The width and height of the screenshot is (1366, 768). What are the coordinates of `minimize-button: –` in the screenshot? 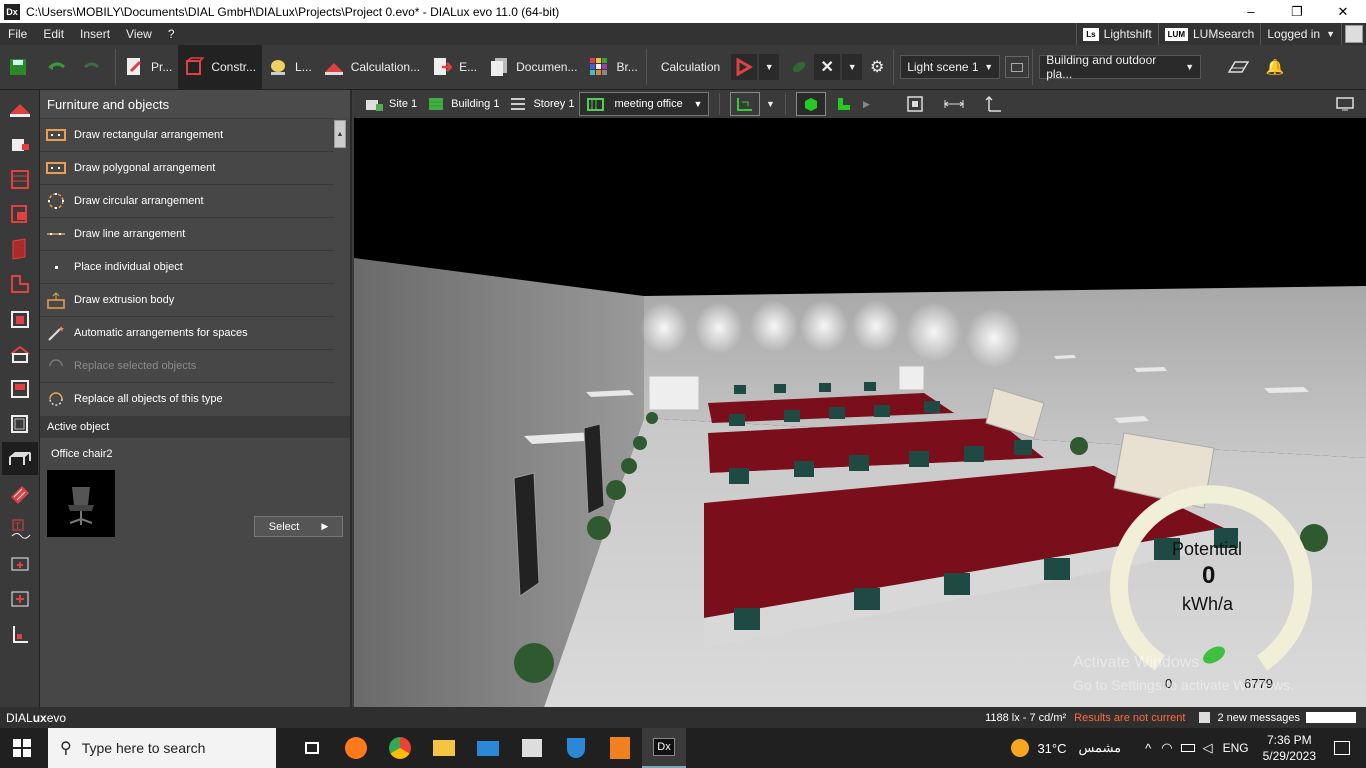 It's located at (1251, 11).